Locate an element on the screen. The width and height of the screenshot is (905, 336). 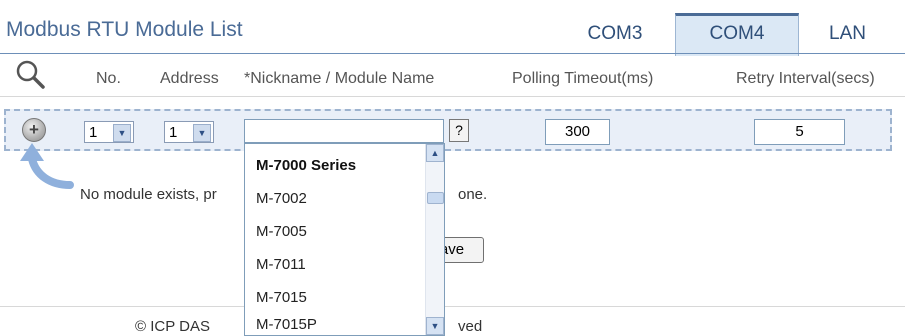
help-button: ? is located at coordinates (459, 130).